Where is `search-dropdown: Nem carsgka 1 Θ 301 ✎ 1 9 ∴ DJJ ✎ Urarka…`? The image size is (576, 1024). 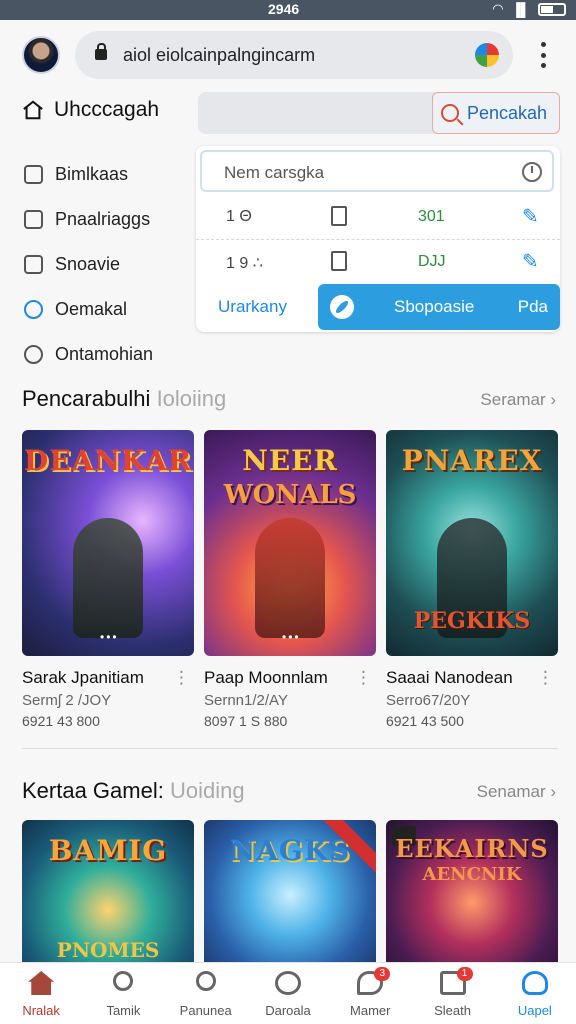
search-dropdown: Nem carsgka 1 Θ 301 ✎ 1 9 ∴ DJJ ✎ Urarka… is located at coordinates (378, 239).